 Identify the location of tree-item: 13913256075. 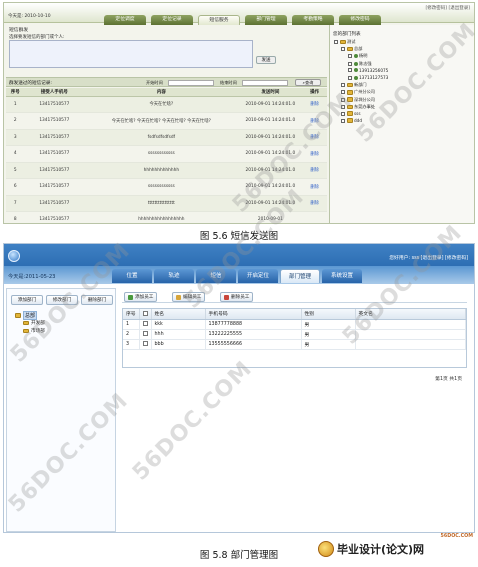
(368, 70).